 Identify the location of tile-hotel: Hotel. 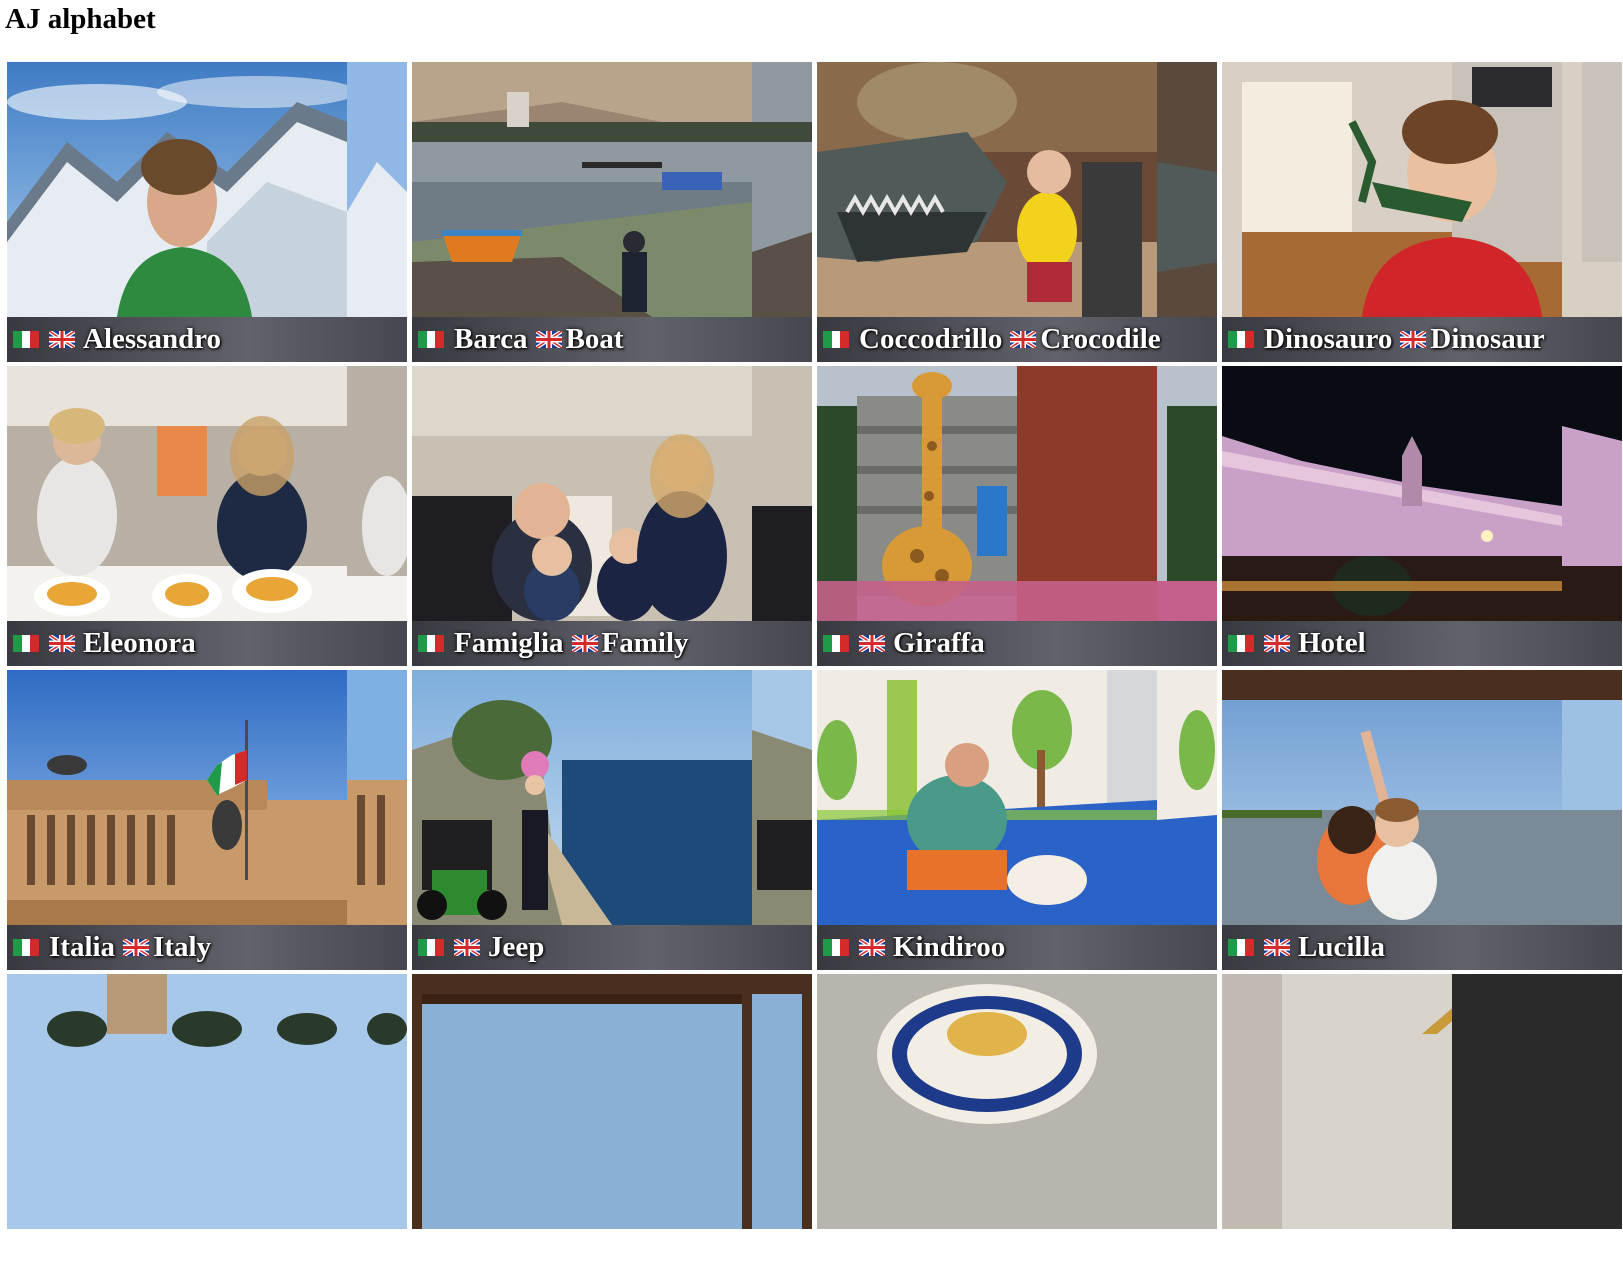
(1422, 516).